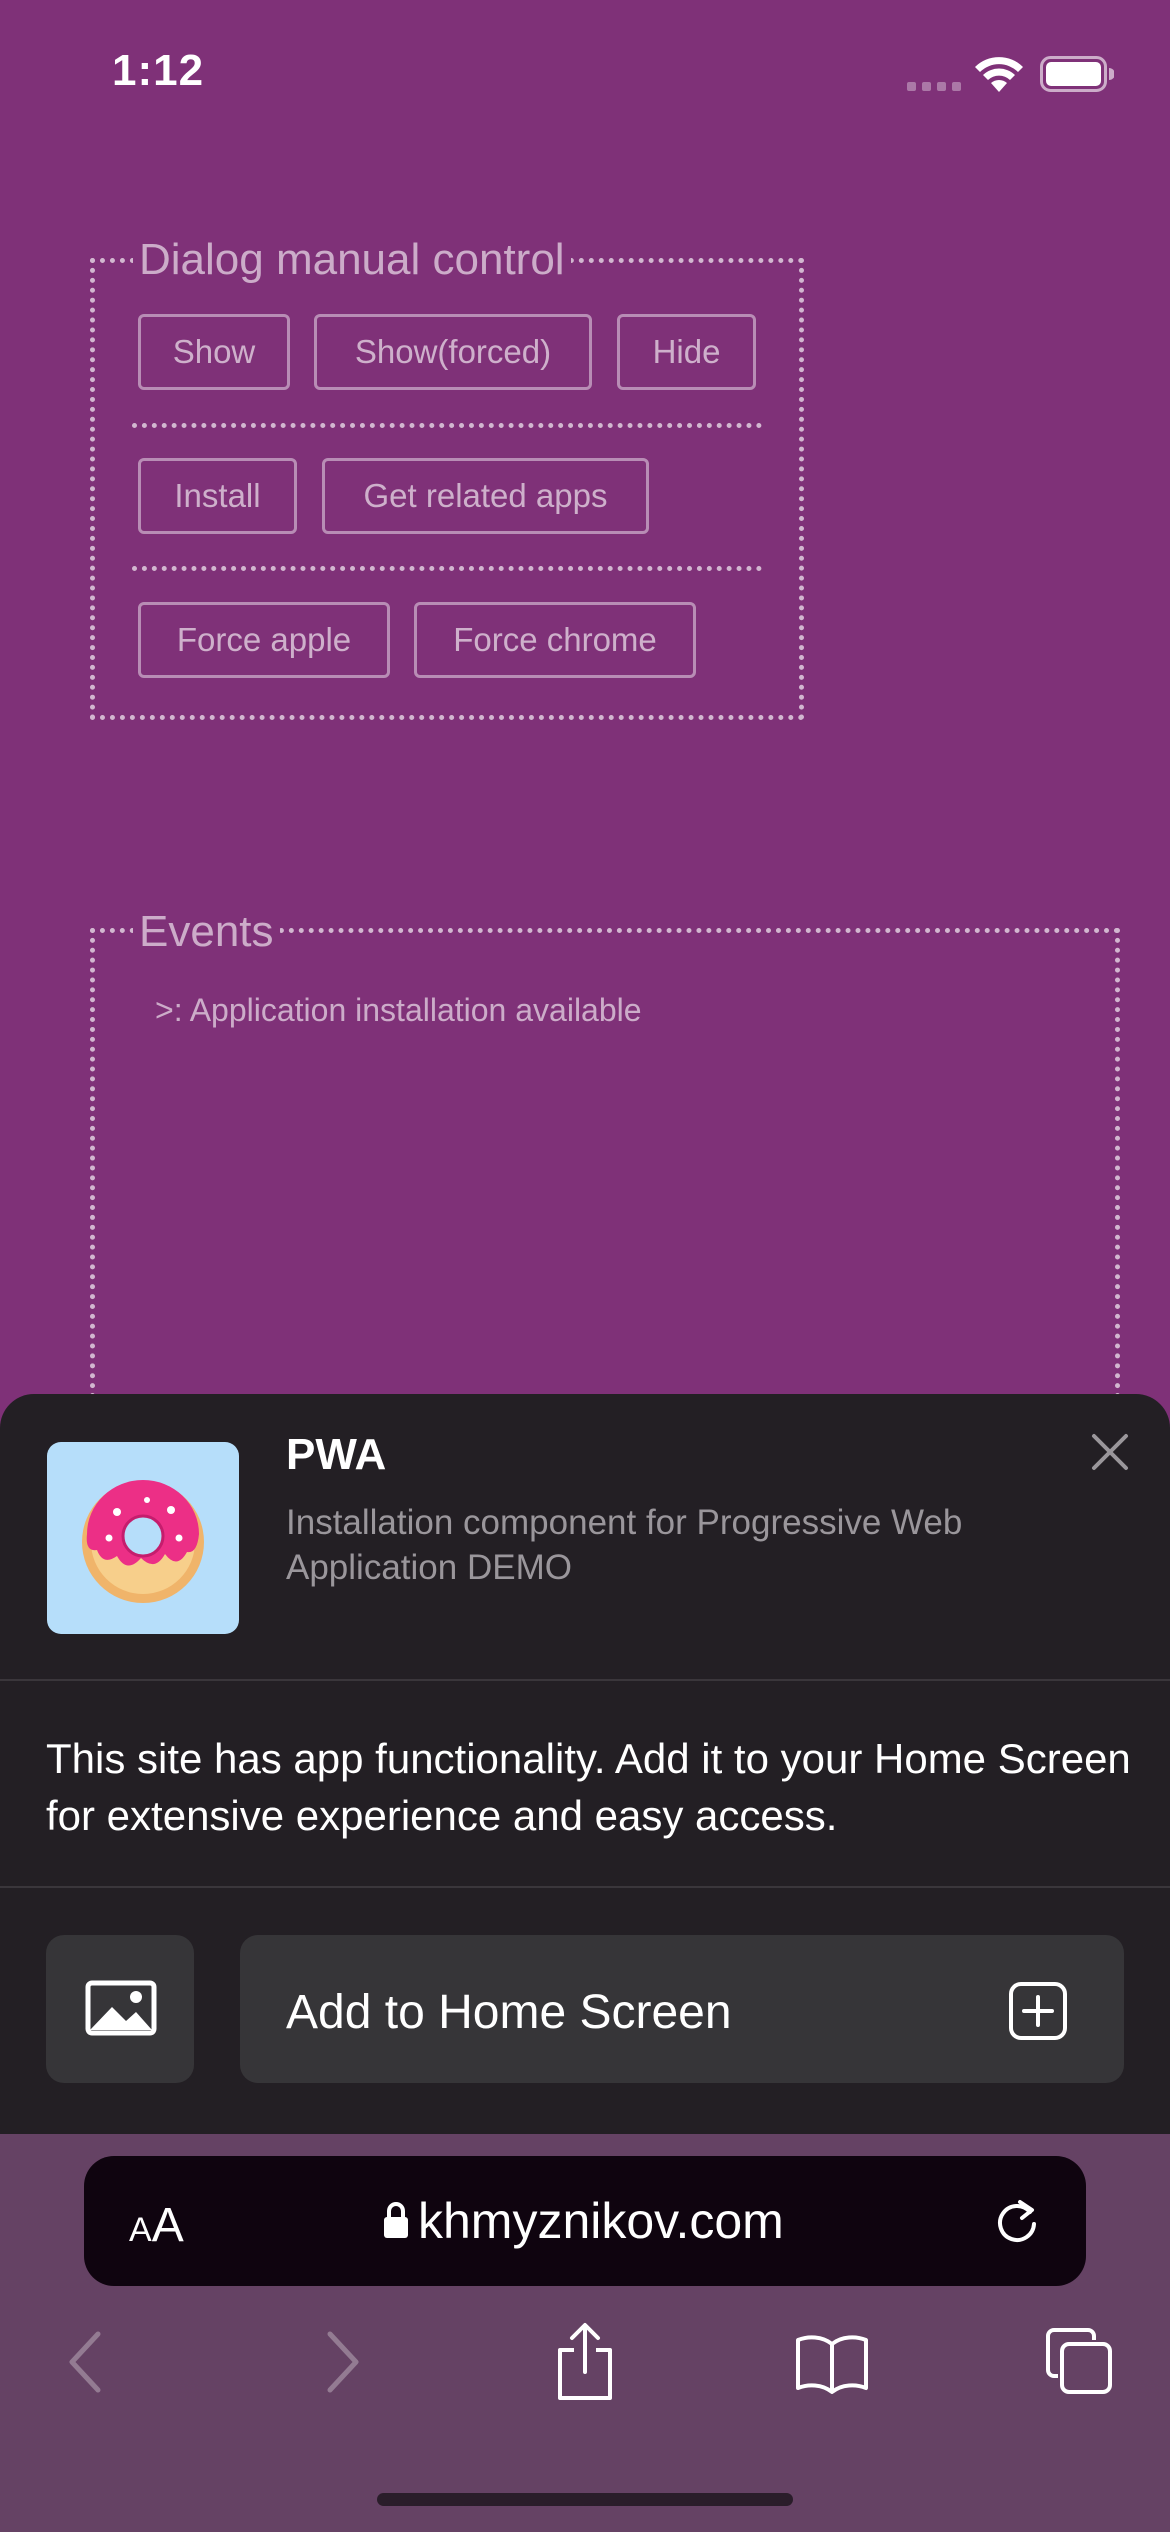  I want to click on cellular-signal-icon, so click(934, 86).